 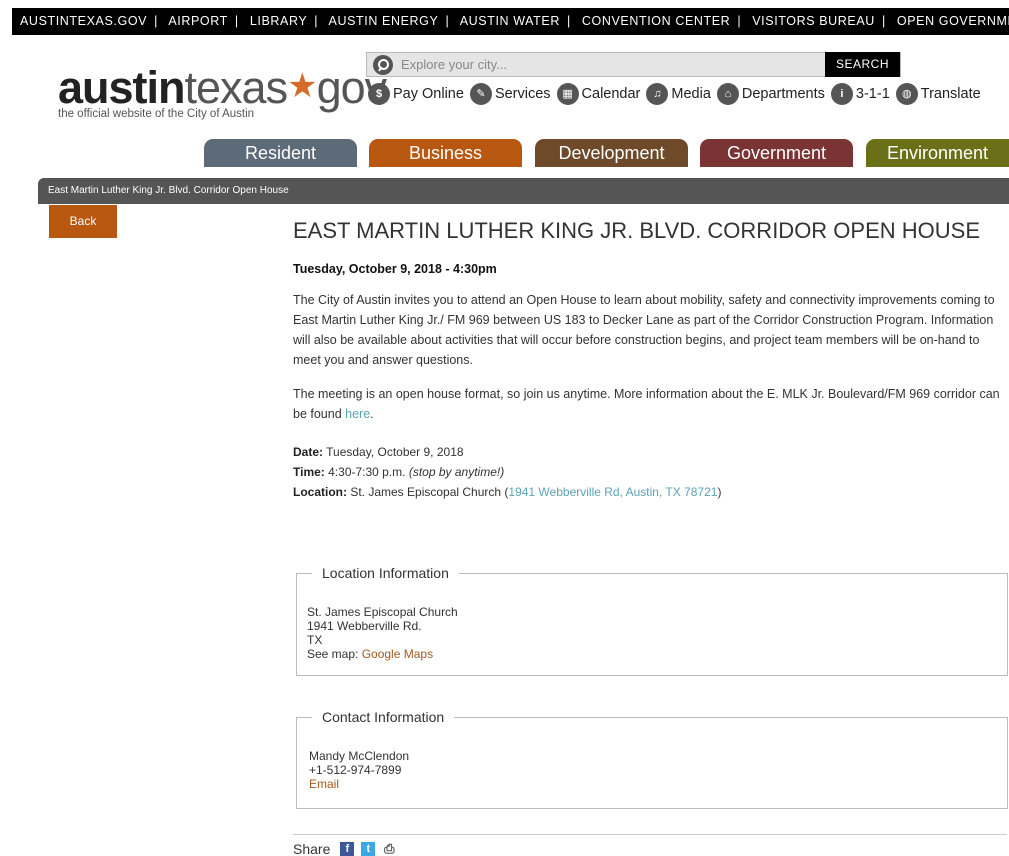 What do you see at coordinates (783, 94) in the screenshot?
I see `quick-link-label: Departments` at bounding box center [783, 94].